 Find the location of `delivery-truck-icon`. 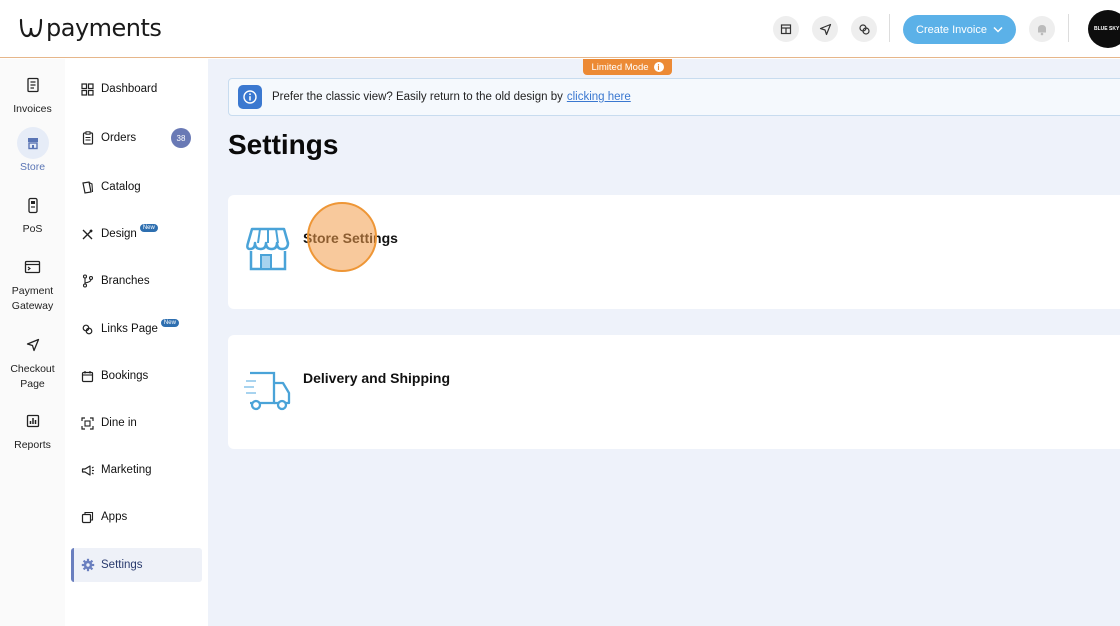

delivery-truck-icon is located at coordinates (268, 389).